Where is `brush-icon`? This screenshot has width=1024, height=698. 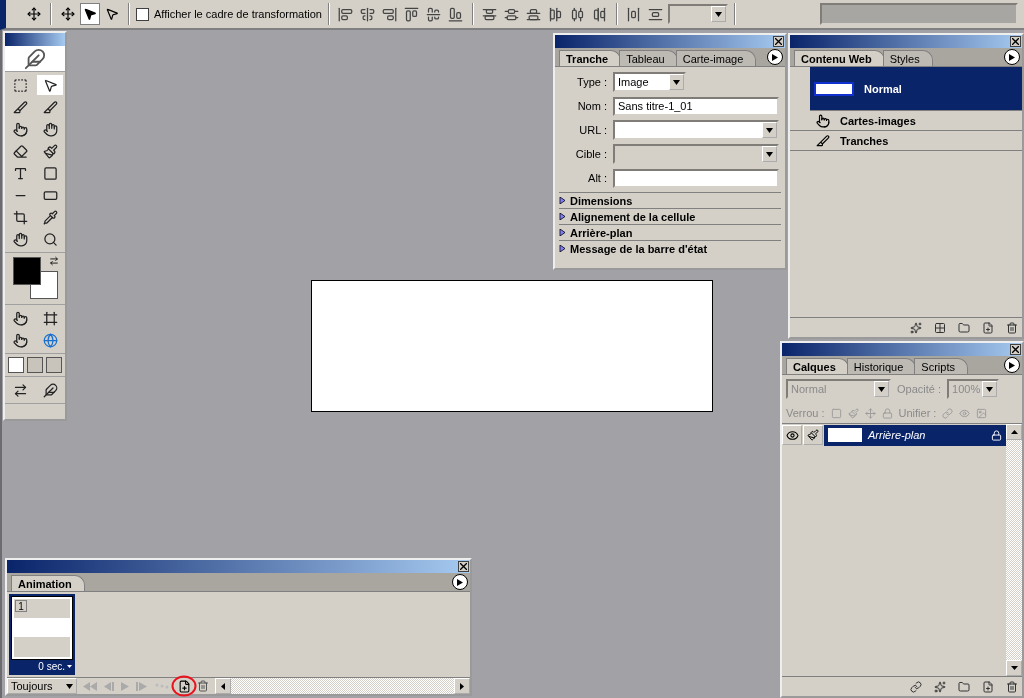
brush-icon is located at coordinates (813, 435).